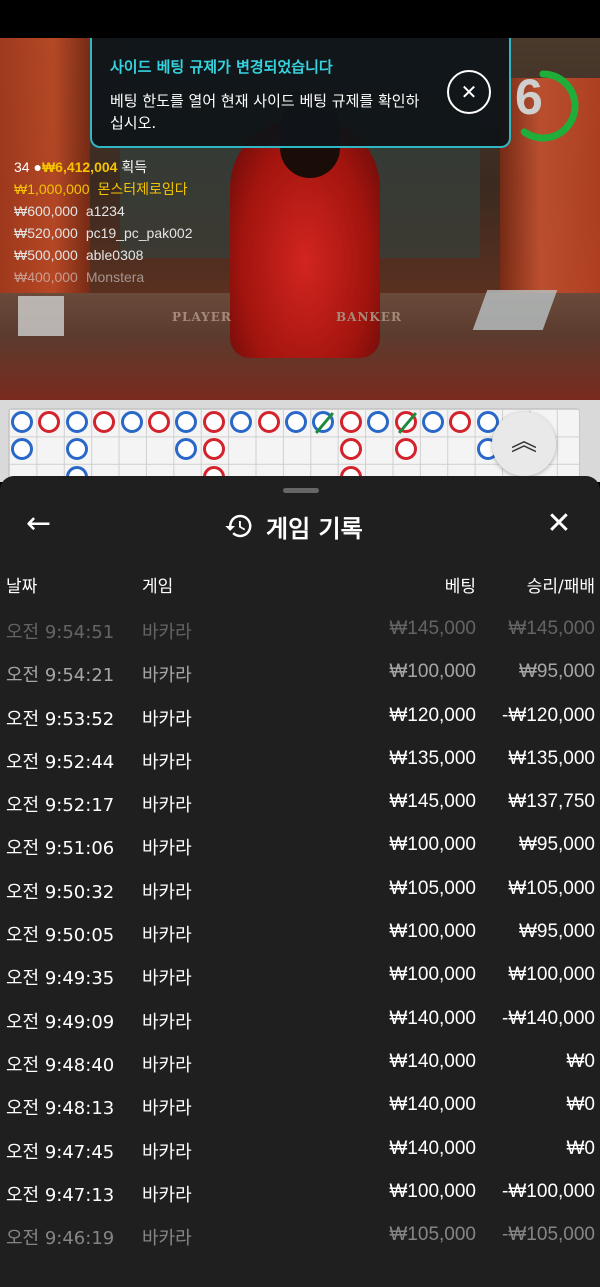 This screenshot has height=1287, width=600. I want to click on history-row: 오전 9:52:17 바카라 ₩145,000 ₩137,750, so click(300, 808).